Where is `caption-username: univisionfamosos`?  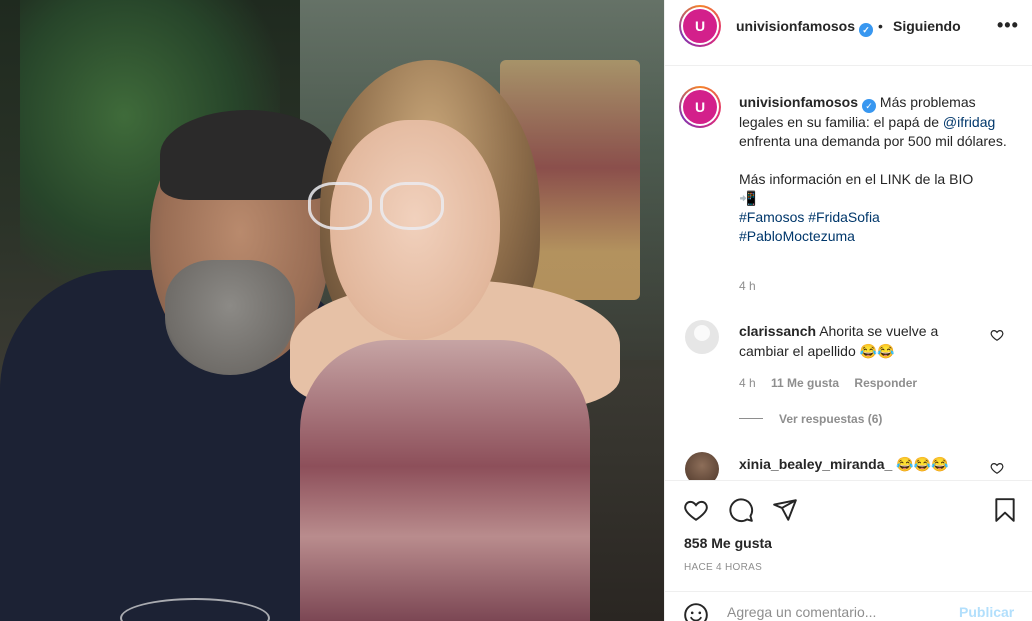 caption-username: univisionfamosos is located at coordinates (798, 102).